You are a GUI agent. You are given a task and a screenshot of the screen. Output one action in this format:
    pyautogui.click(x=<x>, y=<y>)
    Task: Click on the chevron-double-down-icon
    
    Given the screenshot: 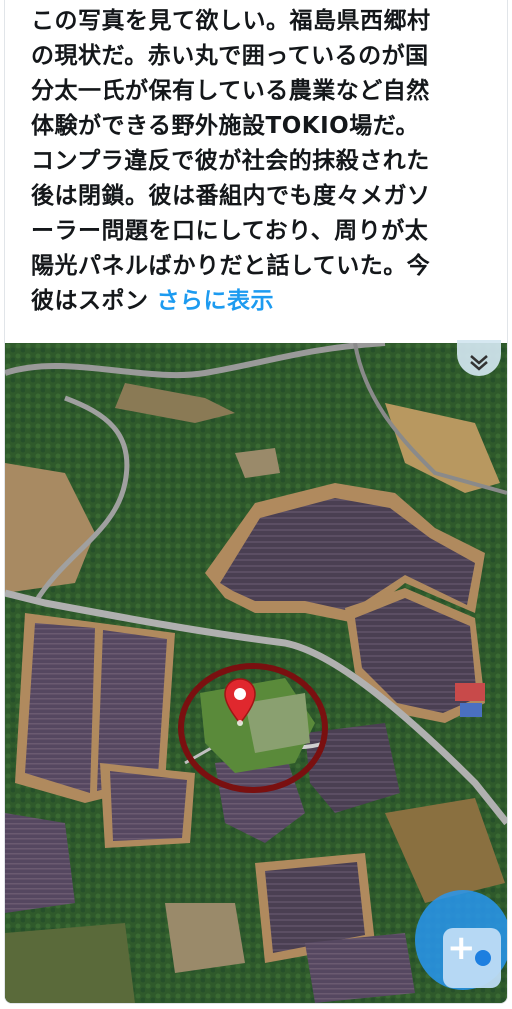 What is the action you would take?
    pyautogui.click(x=479, y=363)
    